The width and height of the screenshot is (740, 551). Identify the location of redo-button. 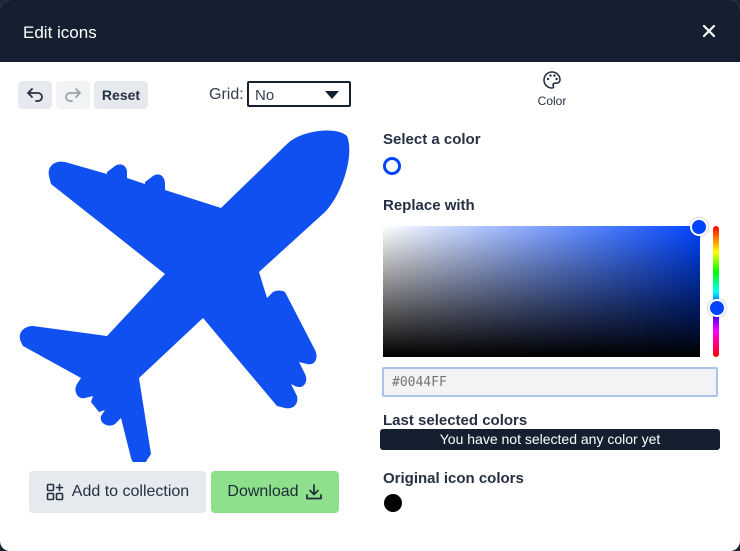
(73, 95).